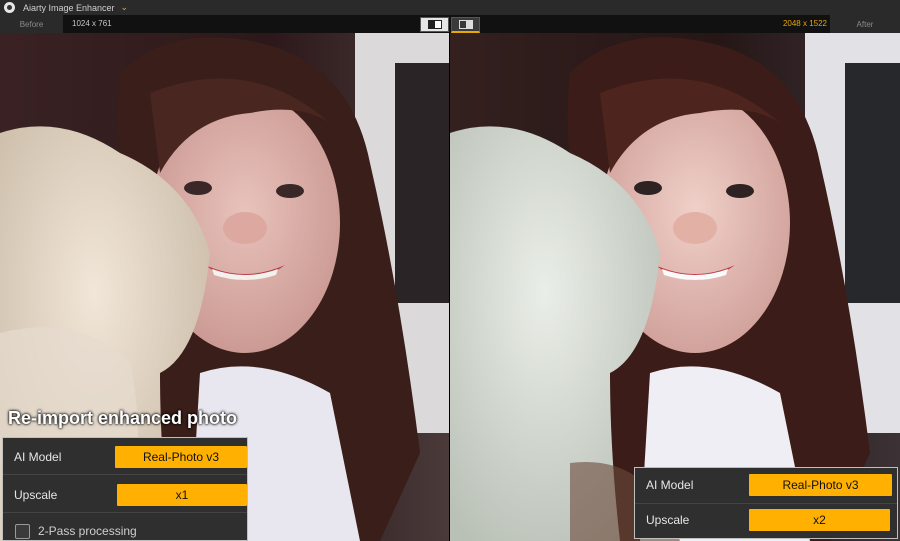  What do you see at coordinates (804, 23) in the screenshot?
I see `after-dimensions: 2048 x 1522` at bounding box center [804, 23].